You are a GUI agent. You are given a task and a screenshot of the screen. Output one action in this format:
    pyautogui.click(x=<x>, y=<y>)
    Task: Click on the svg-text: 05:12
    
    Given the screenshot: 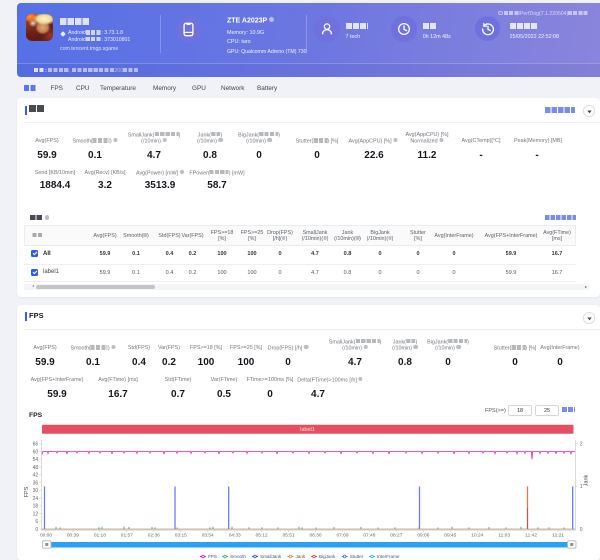 What is the action you would take?
    pyautogui.click(x=262, y=536)
    